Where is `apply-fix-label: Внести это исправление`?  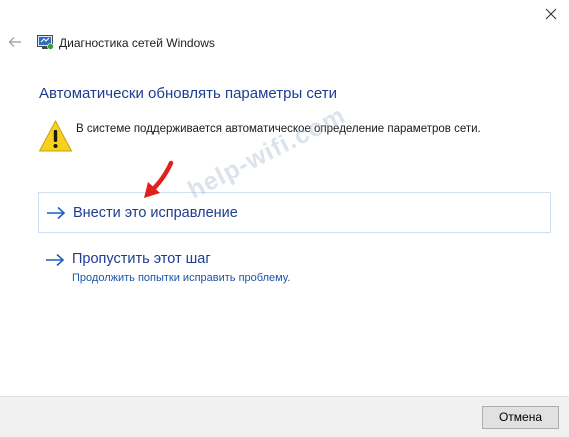 apply-fix-label: Внести это исправление is located at coordinates (155, 213).